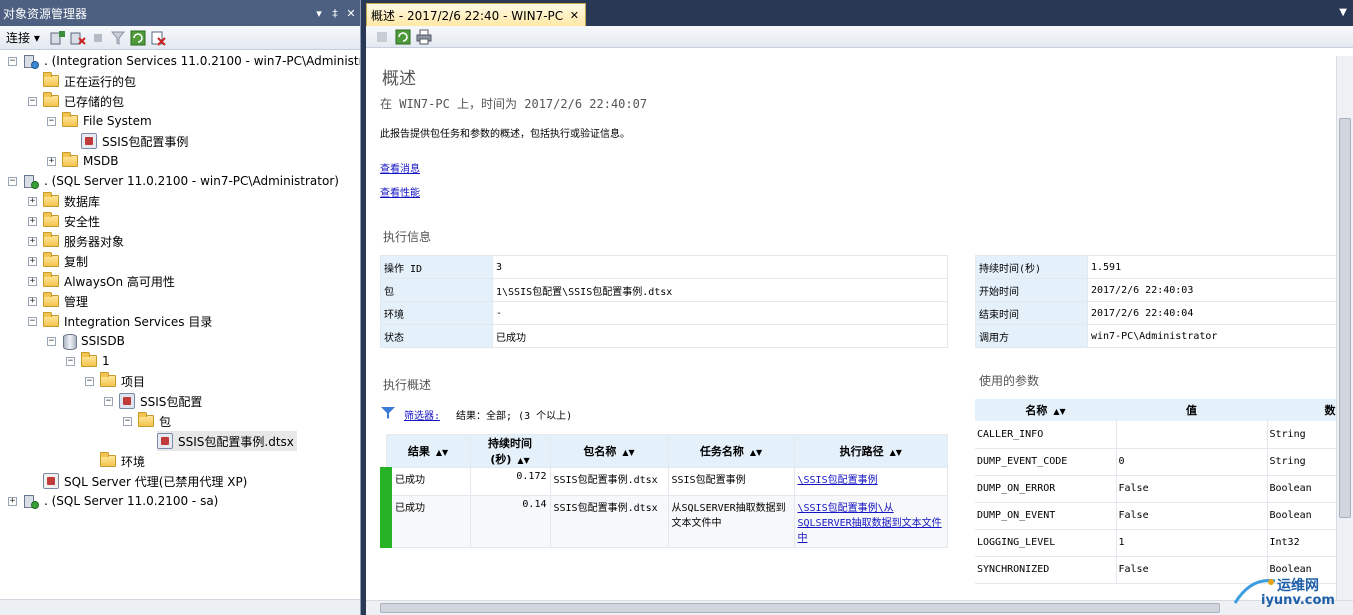  Describe the element at coordinates (165, 421) in the screenshot. I see `tree-node-label: 包` at that location.